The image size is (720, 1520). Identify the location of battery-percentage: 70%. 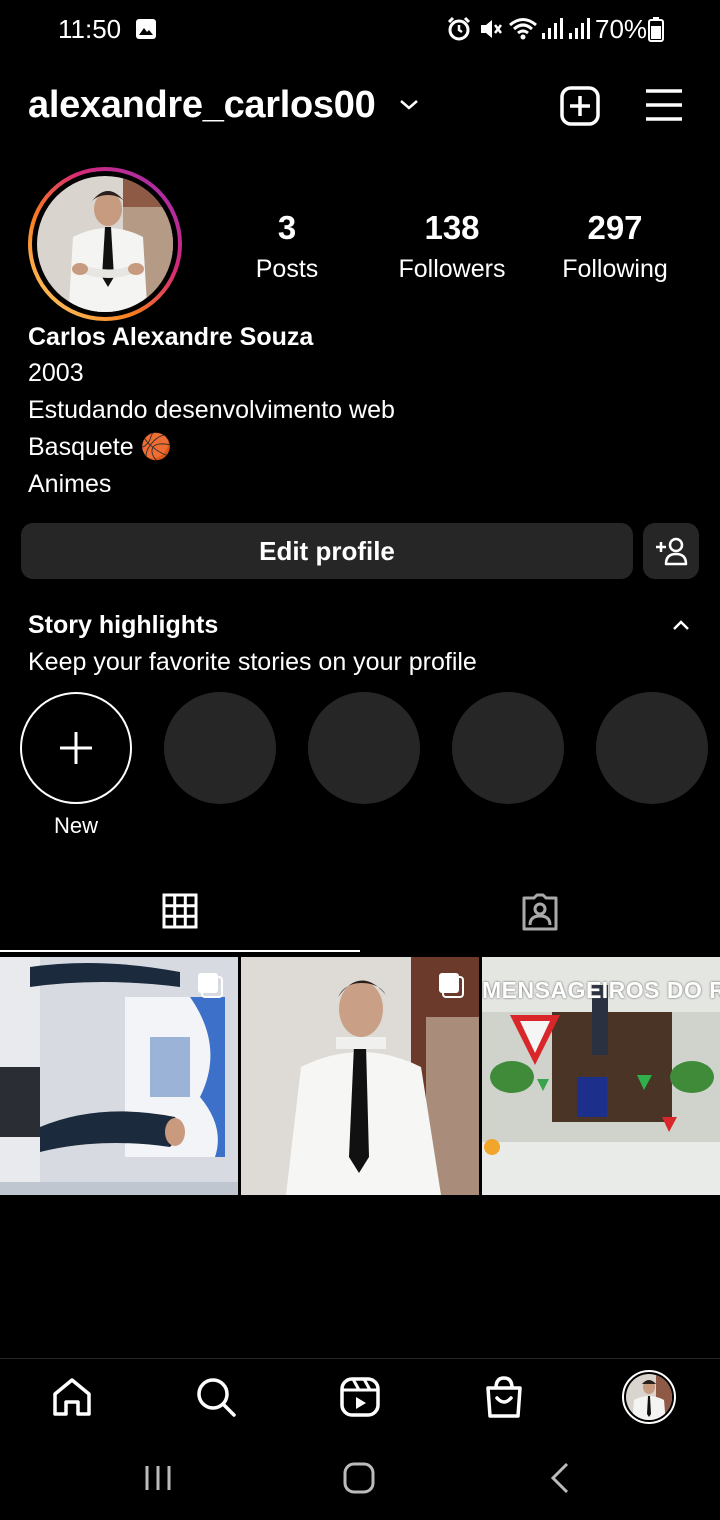
(621, 29).